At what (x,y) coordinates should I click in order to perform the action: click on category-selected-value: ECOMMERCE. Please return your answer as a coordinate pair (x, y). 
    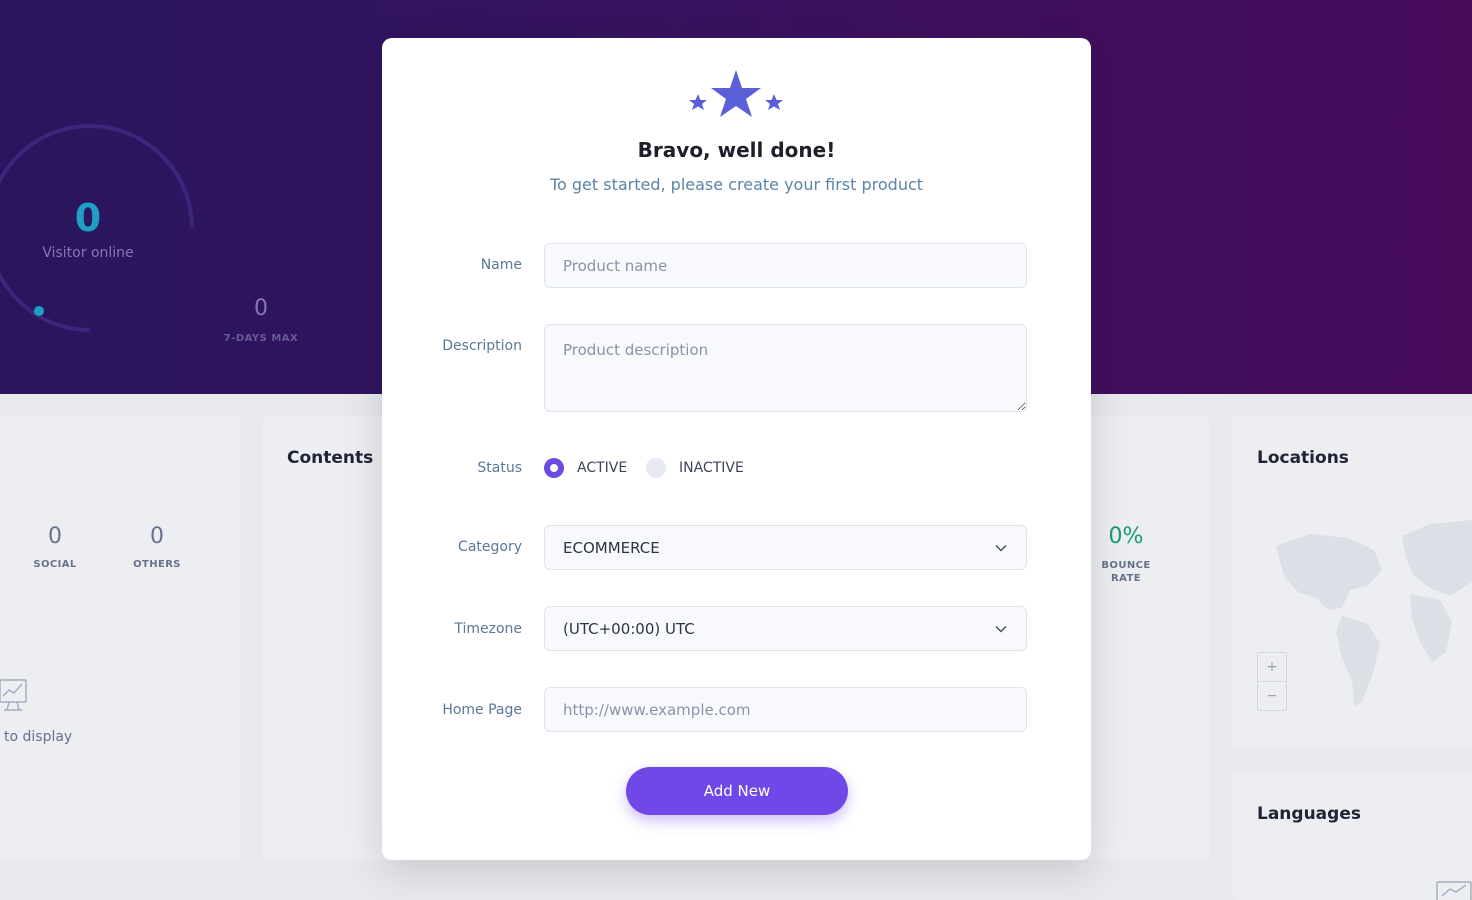
    Looking at the image, I should click on (611, 547).